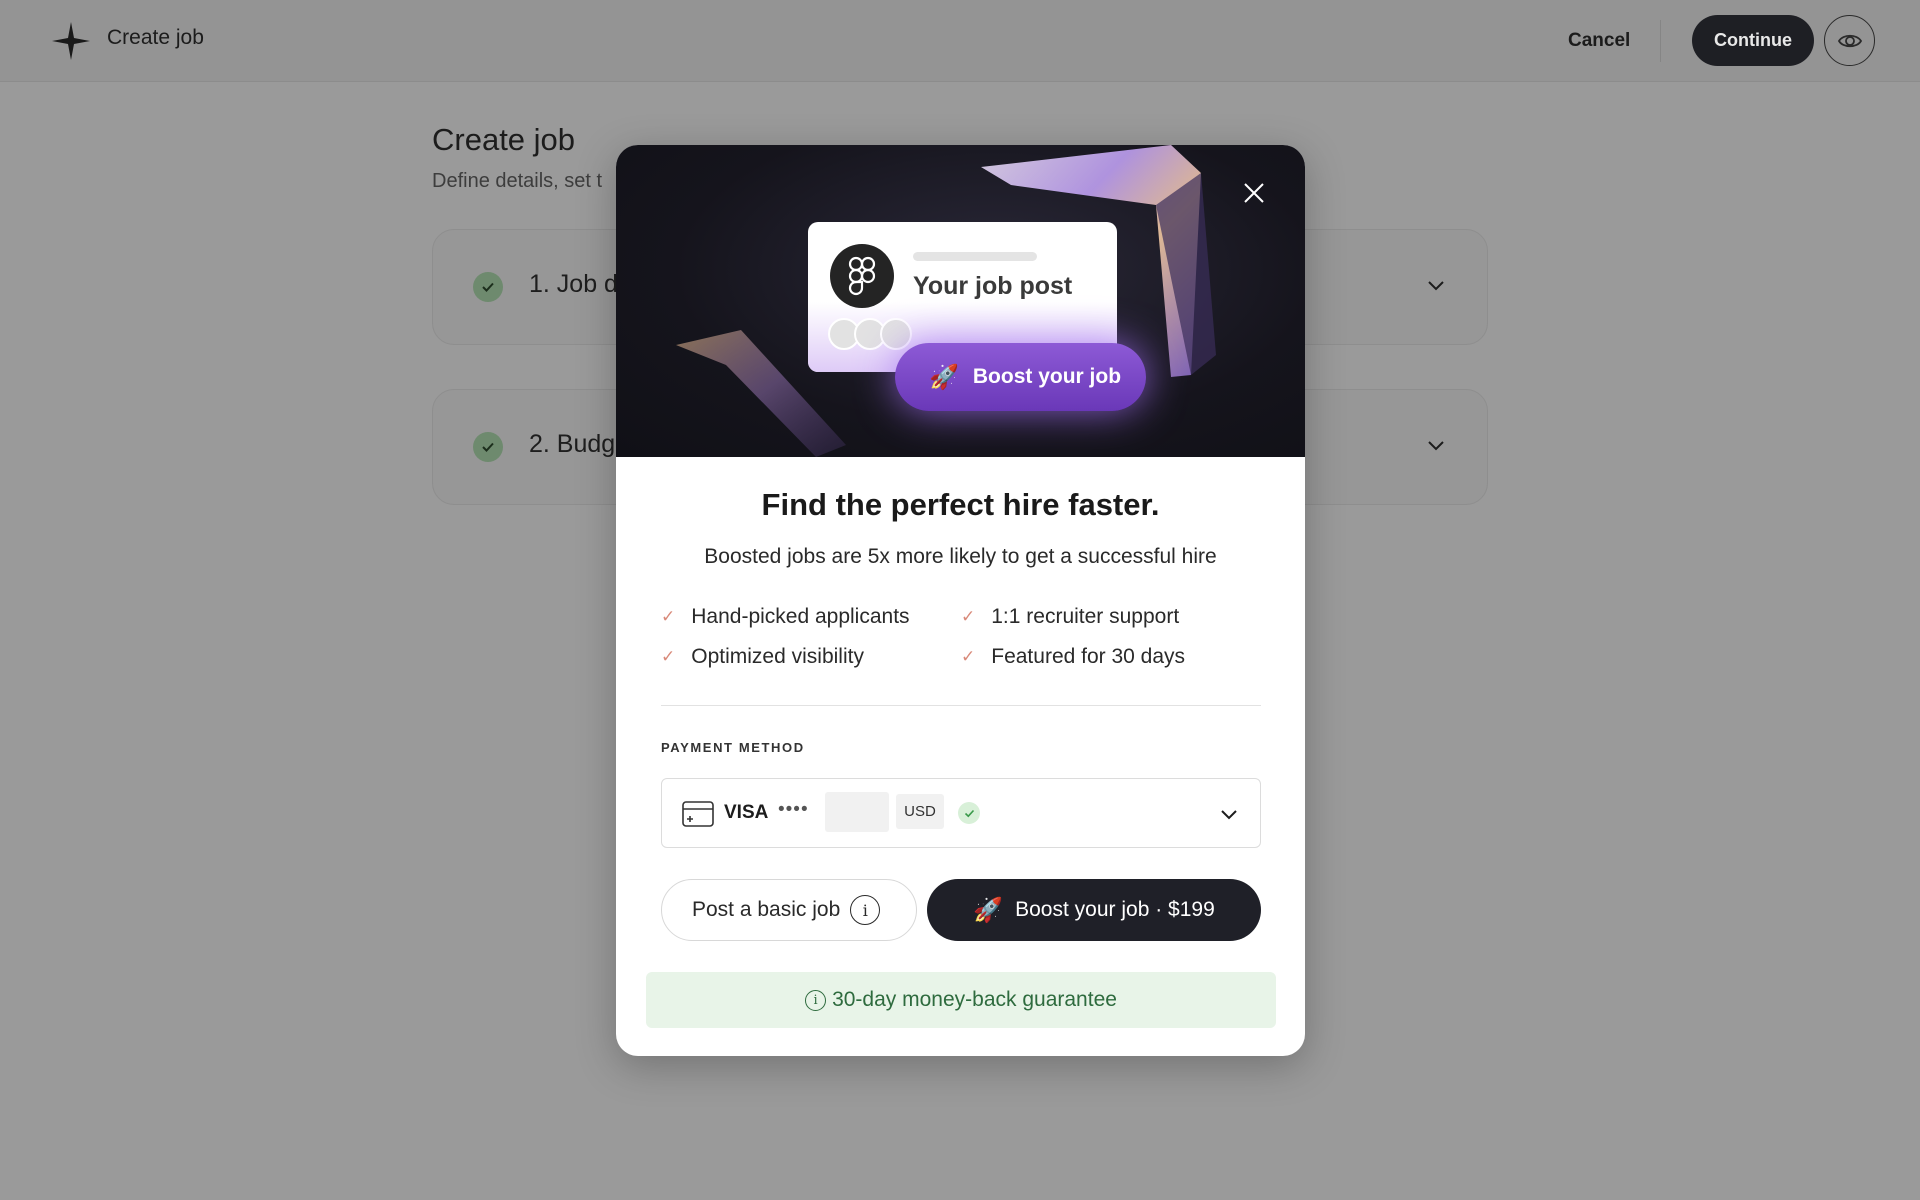 This screenshot has height=1200, width=1920. I want to click on guarantee-text: 30-day money-back guarantee, so click(974, 999).